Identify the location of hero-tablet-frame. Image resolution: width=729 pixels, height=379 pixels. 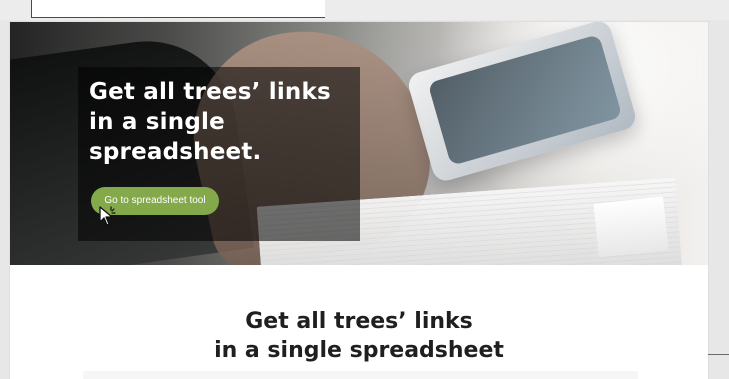
(522, 103).